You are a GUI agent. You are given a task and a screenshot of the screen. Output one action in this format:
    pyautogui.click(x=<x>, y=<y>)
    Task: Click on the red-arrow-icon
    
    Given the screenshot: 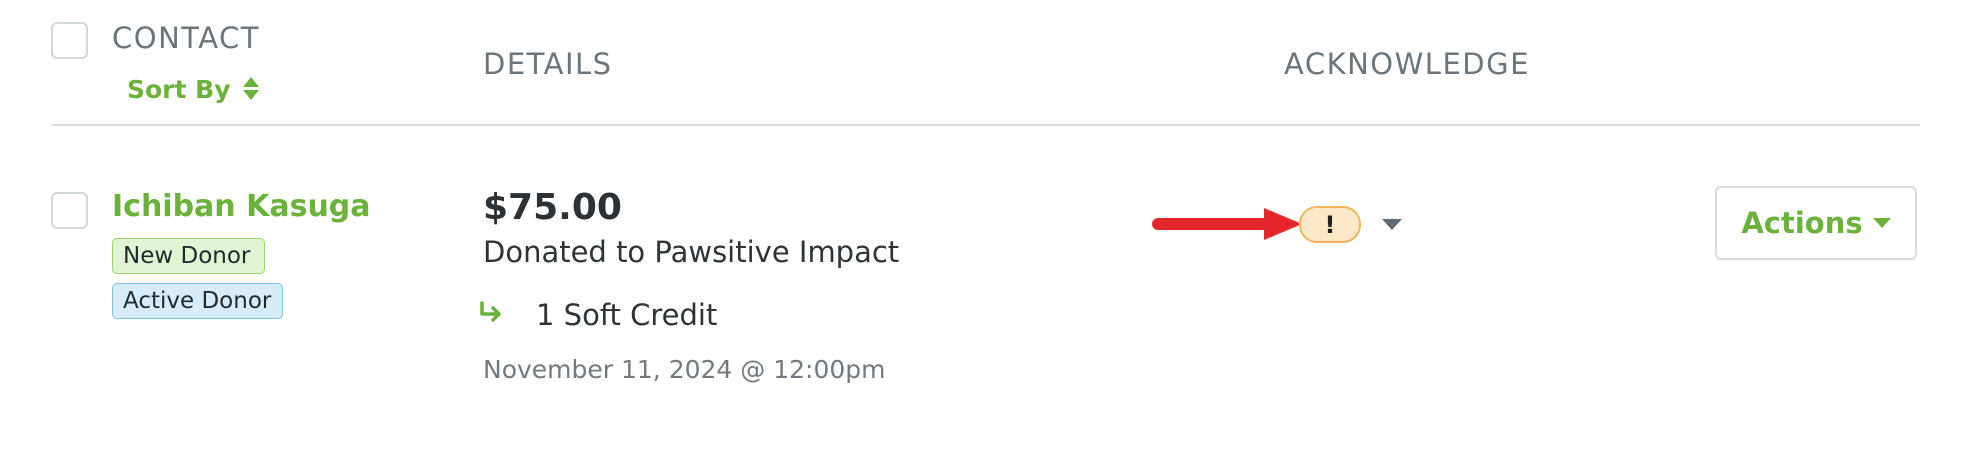 What is the action you would take?
    pyautogui.click(x=1227, y=224)
    